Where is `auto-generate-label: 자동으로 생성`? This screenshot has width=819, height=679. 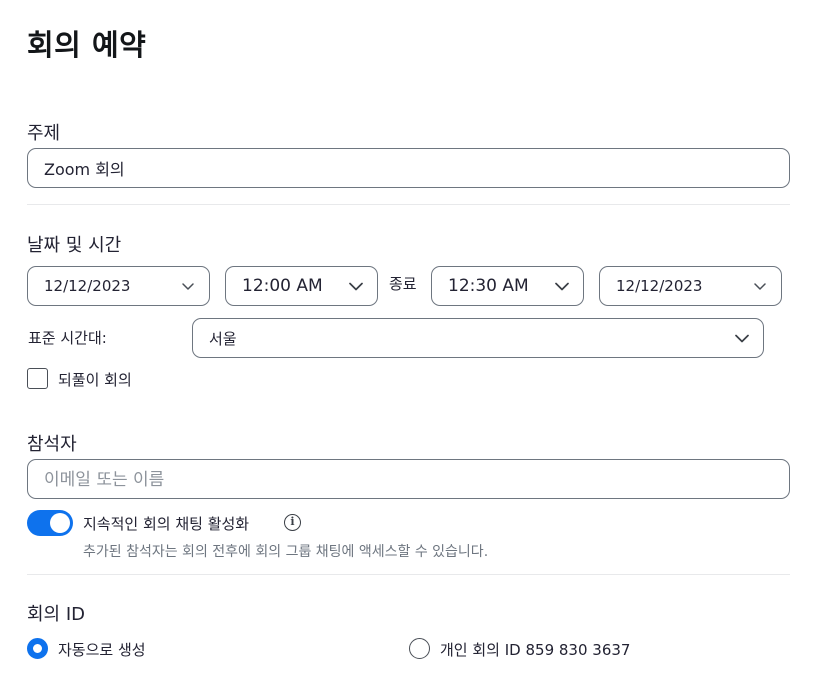
auto-generate-label: 자동으로 생성 is located at coordinates (102, 650).